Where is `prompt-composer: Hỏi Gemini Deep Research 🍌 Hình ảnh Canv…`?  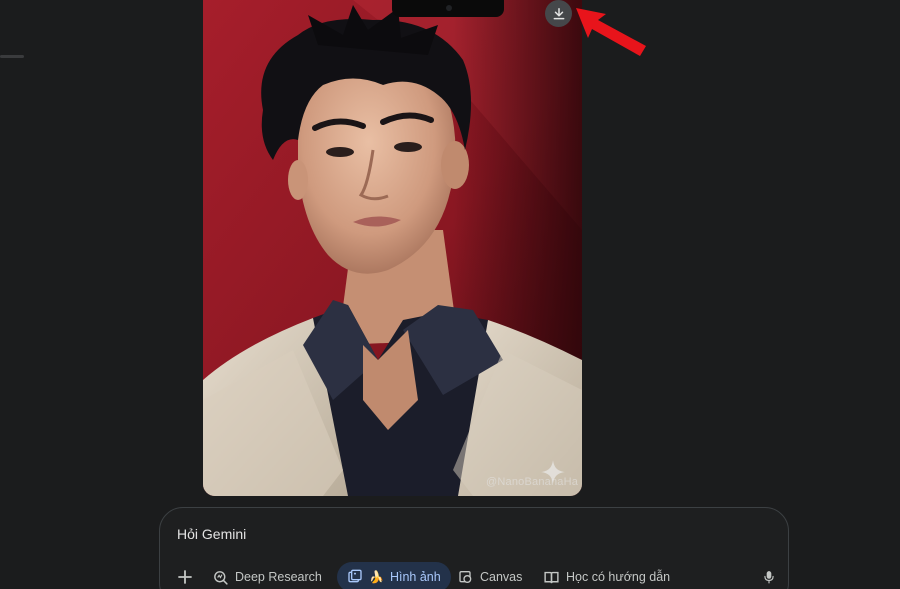
prompt-composer: Hỏi Gemini Deep Research 🍌 Hình ảnh Canv… is located at coordinates (474, 548).